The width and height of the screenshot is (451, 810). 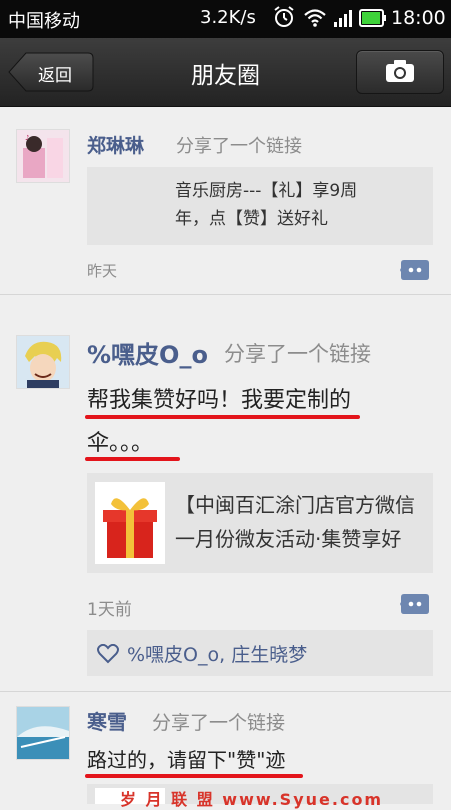 I want to click on post-text-line-1: 帮我集赞好吗！我要定制的, so click(x=219, y=400).